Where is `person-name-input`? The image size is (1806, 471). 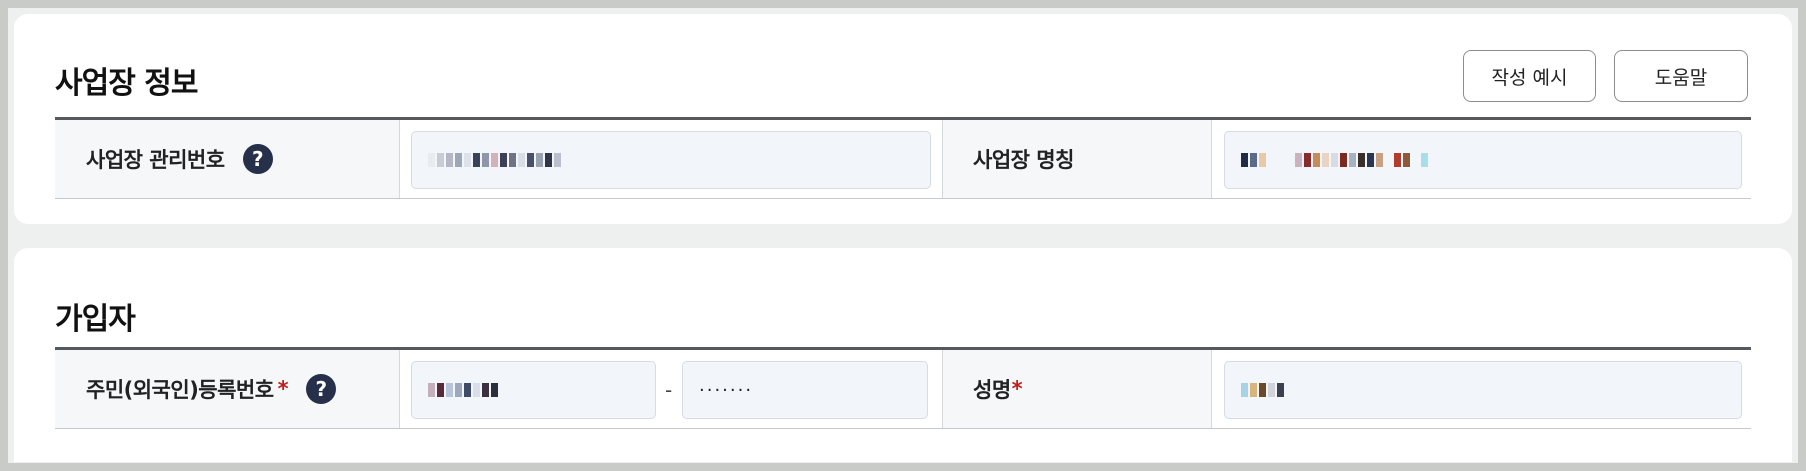
person-name-input is located at coordinates (1483, 390).